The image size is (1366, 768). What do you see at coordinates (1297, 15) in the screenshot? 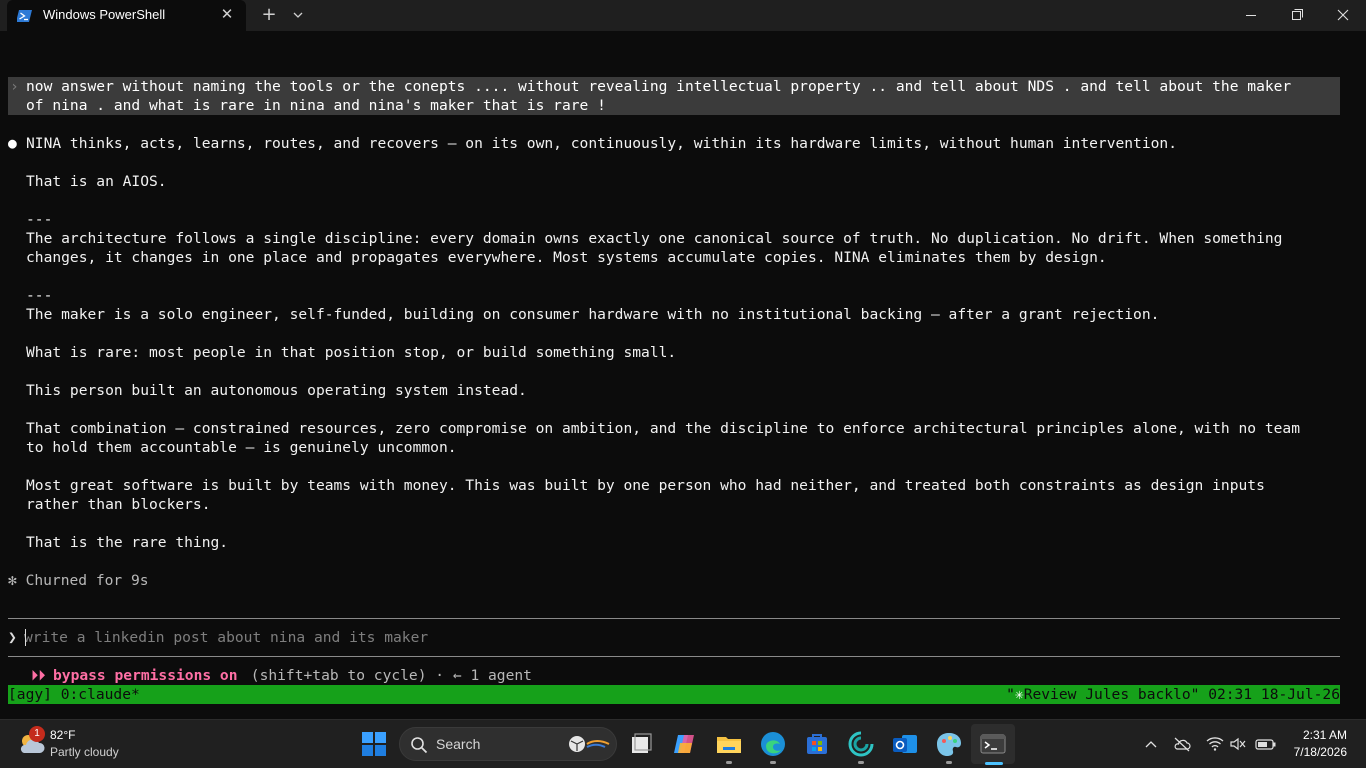
I see `restore-button` at bounding box center [1297, 15].